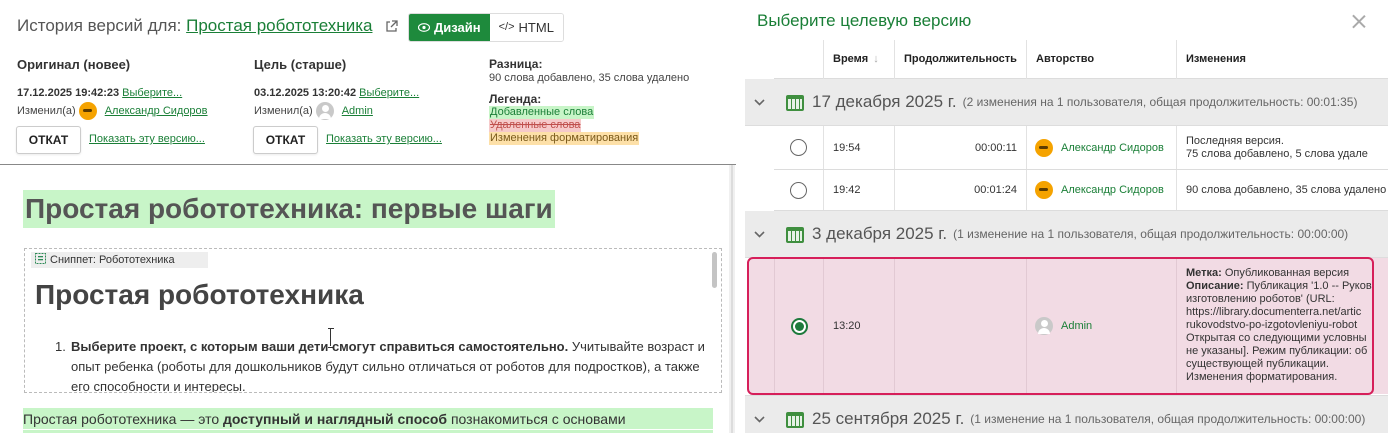 The height and width of the screenshot is (433, 1388). I want to click on row-time: 13:20, so click(858, 326).